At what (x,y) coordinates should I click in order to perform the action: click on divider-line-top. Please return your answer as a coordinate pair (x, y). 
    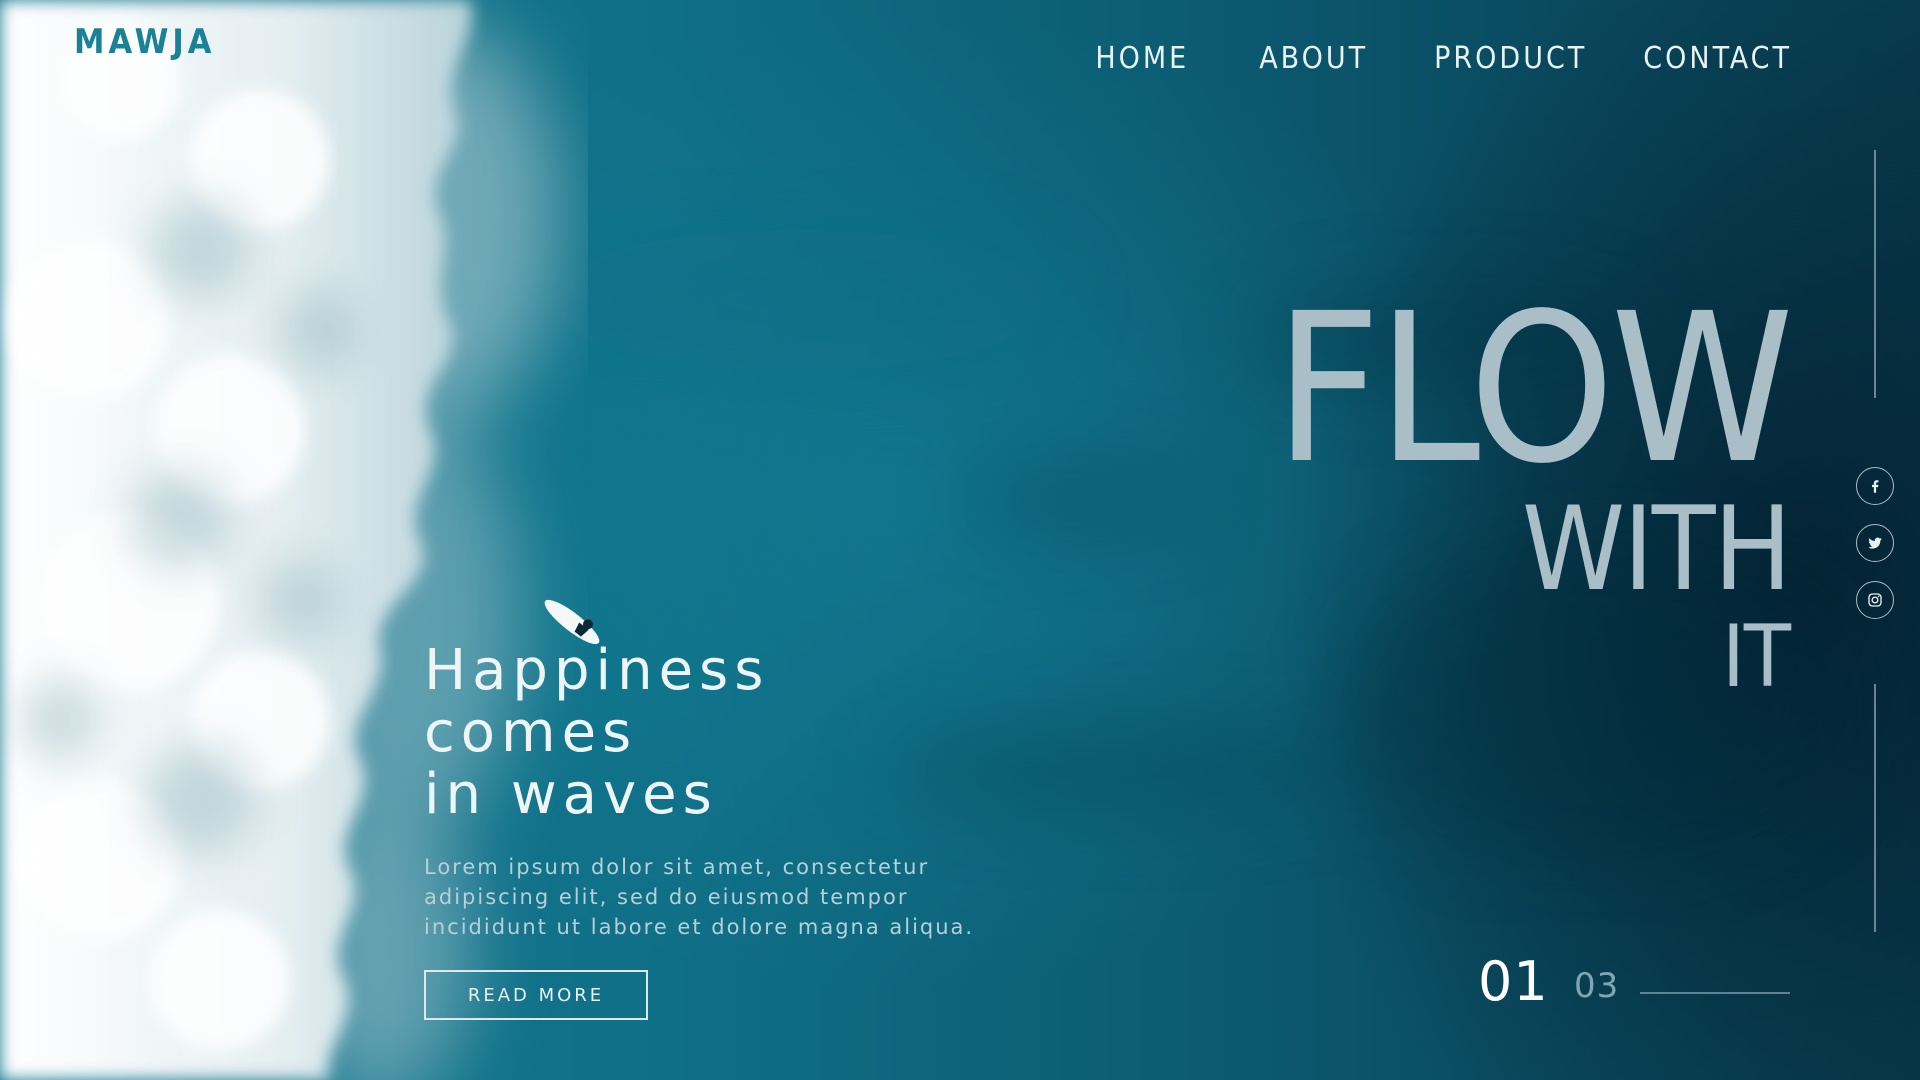
    Looking at the image, I should click on (1875, 274).